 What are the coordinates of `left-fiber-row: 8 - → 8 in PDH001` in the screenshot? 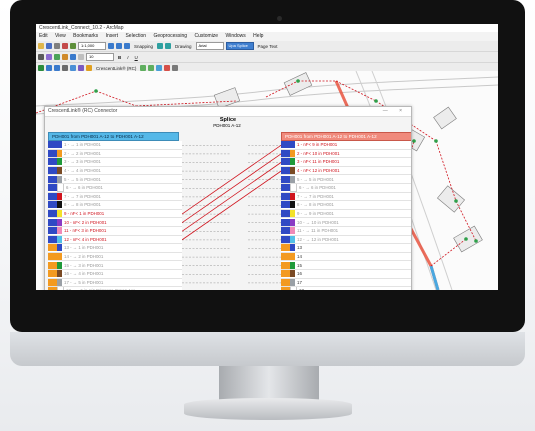 It's located at (115, 205).